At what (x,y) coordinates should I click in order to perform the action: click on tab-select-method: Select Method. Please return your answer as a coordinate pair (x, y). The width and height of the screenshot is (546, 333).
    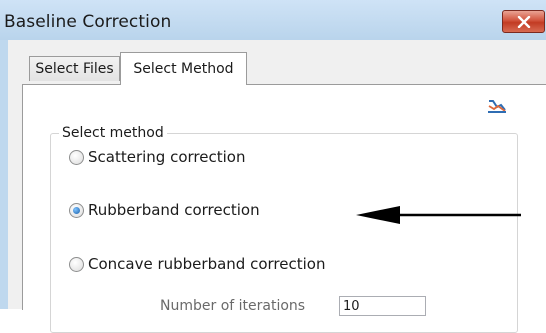
    Looking at the image, I should click on (183, 68).